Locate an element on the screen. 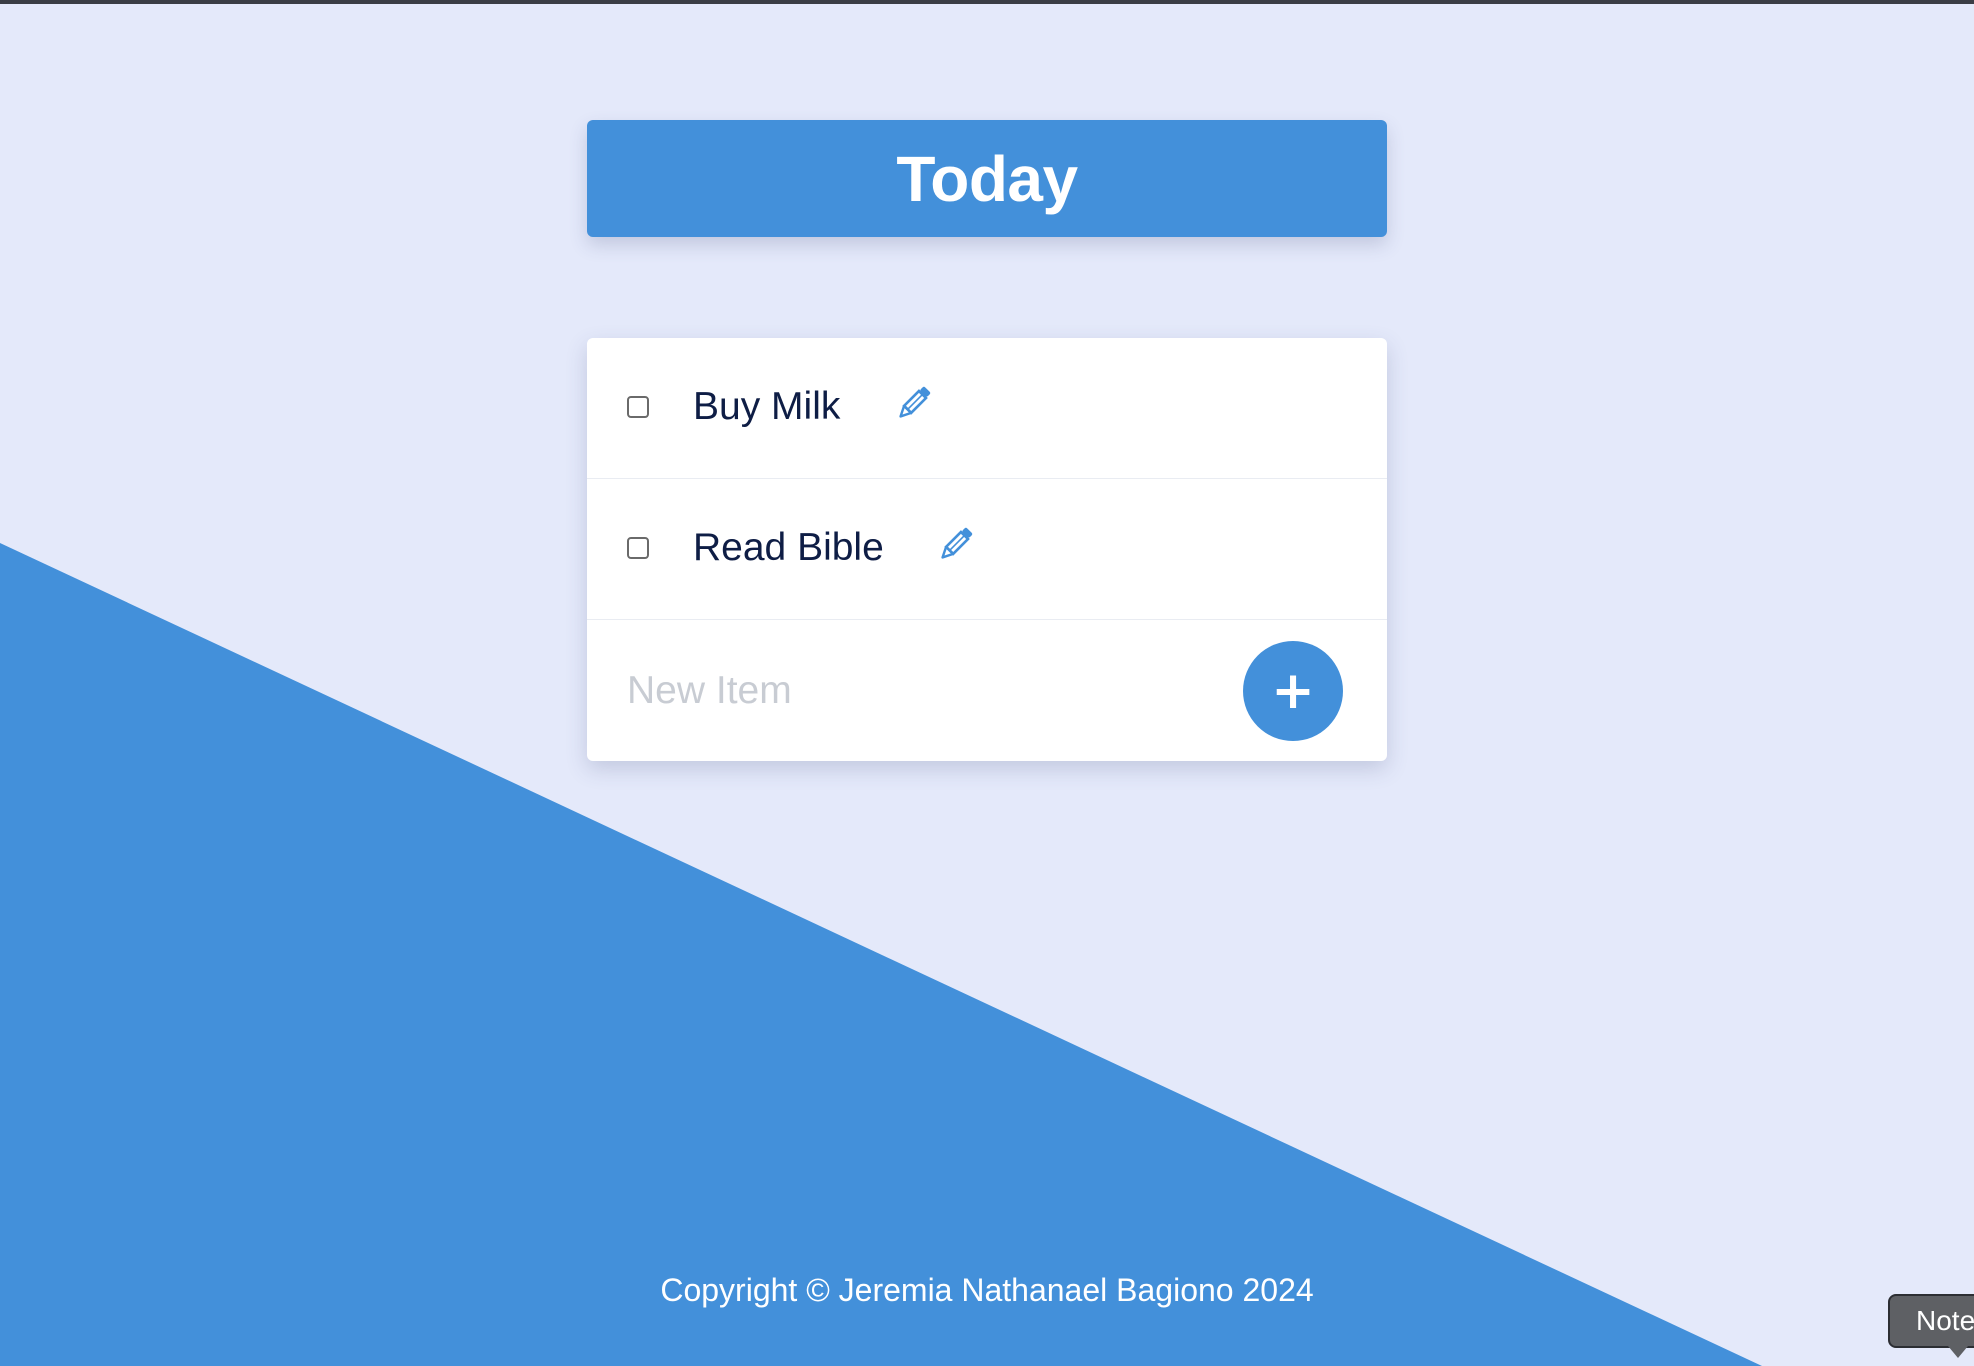  page-title: Today is located at coordinates (987, 178).